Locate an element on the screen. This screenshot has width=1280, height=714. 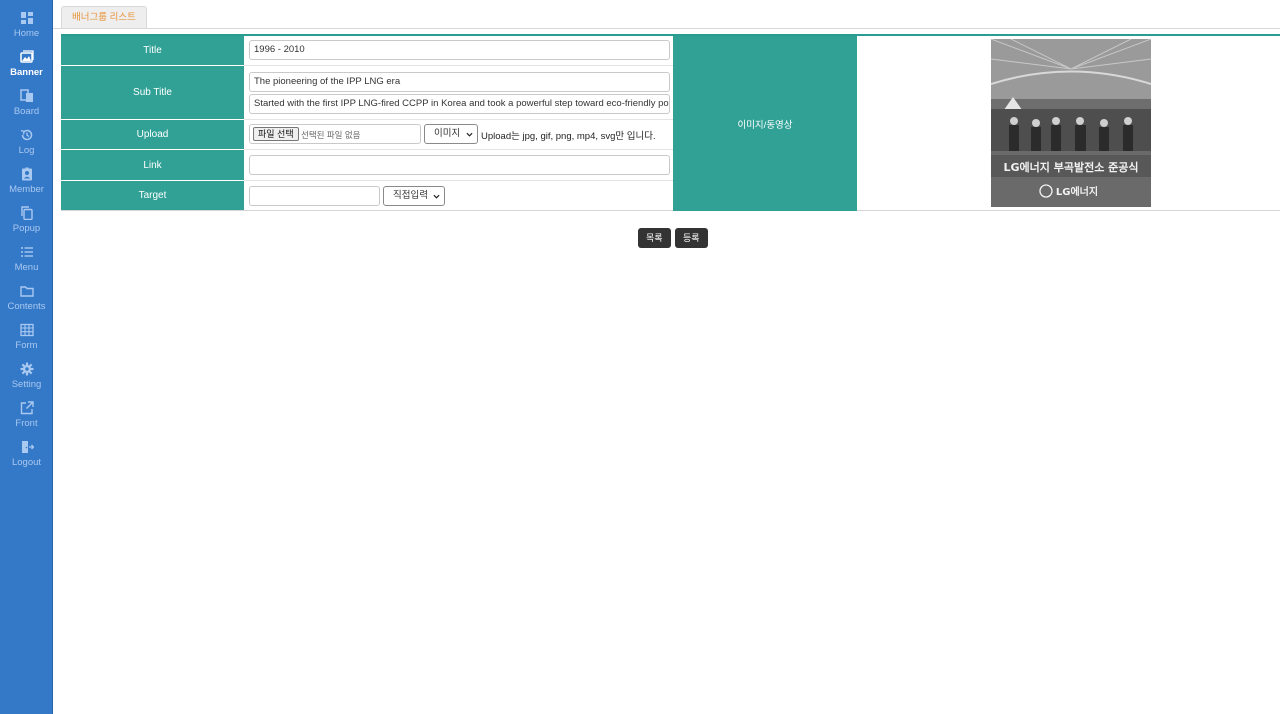
list-icon is located at coordinates (26, 252).